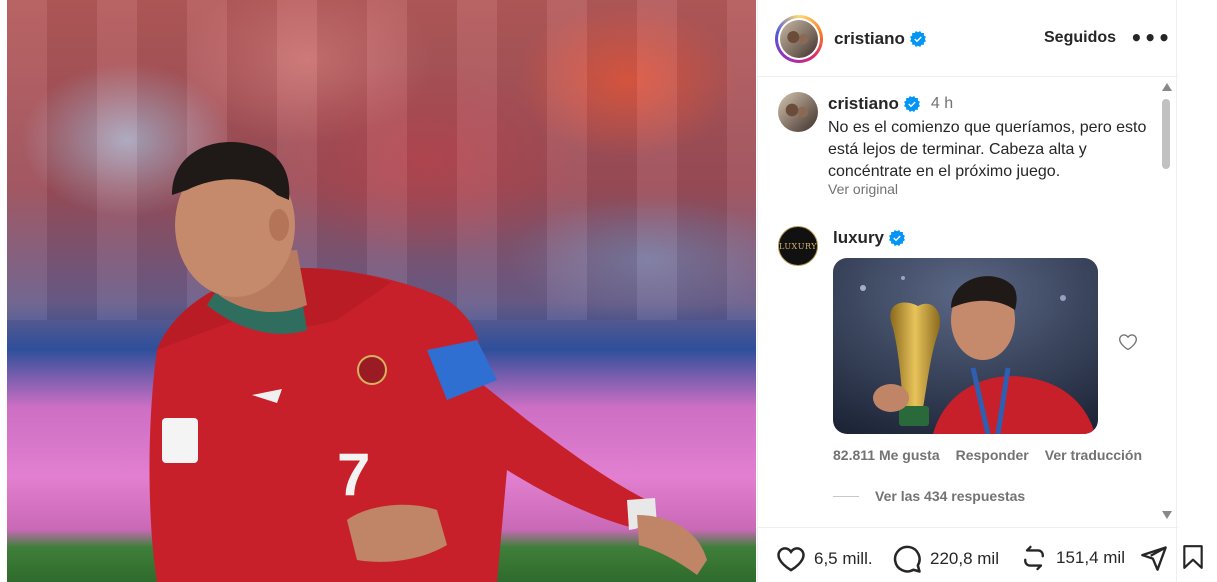 This screenshot has width=1217, height=582. Describe the element at coordinates (798, 246) in the screenshot. I see `comment-avatar: LUXURY` at that location.